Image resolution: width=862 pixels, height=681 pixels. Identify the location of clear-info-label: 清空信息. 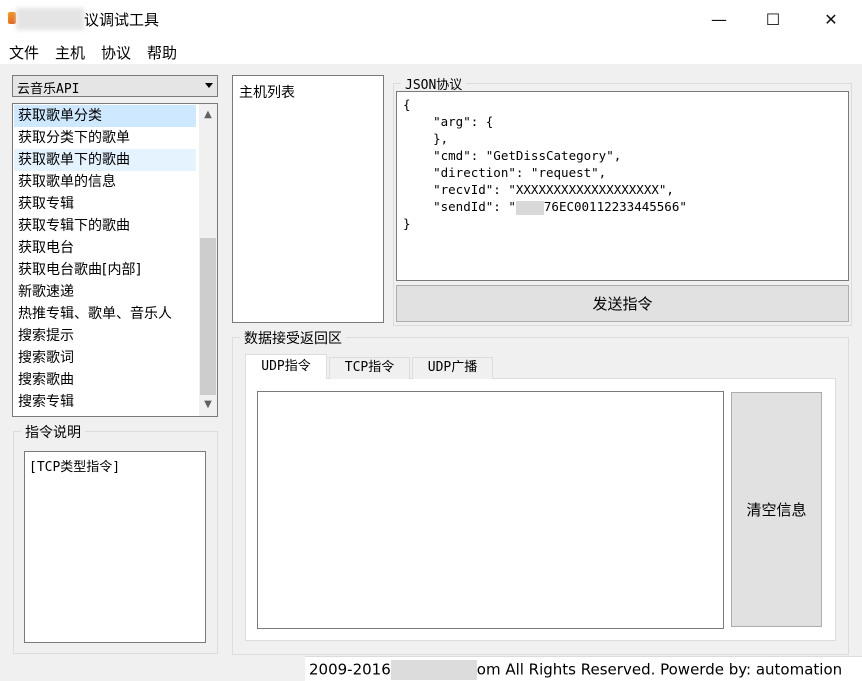
(776, 510).